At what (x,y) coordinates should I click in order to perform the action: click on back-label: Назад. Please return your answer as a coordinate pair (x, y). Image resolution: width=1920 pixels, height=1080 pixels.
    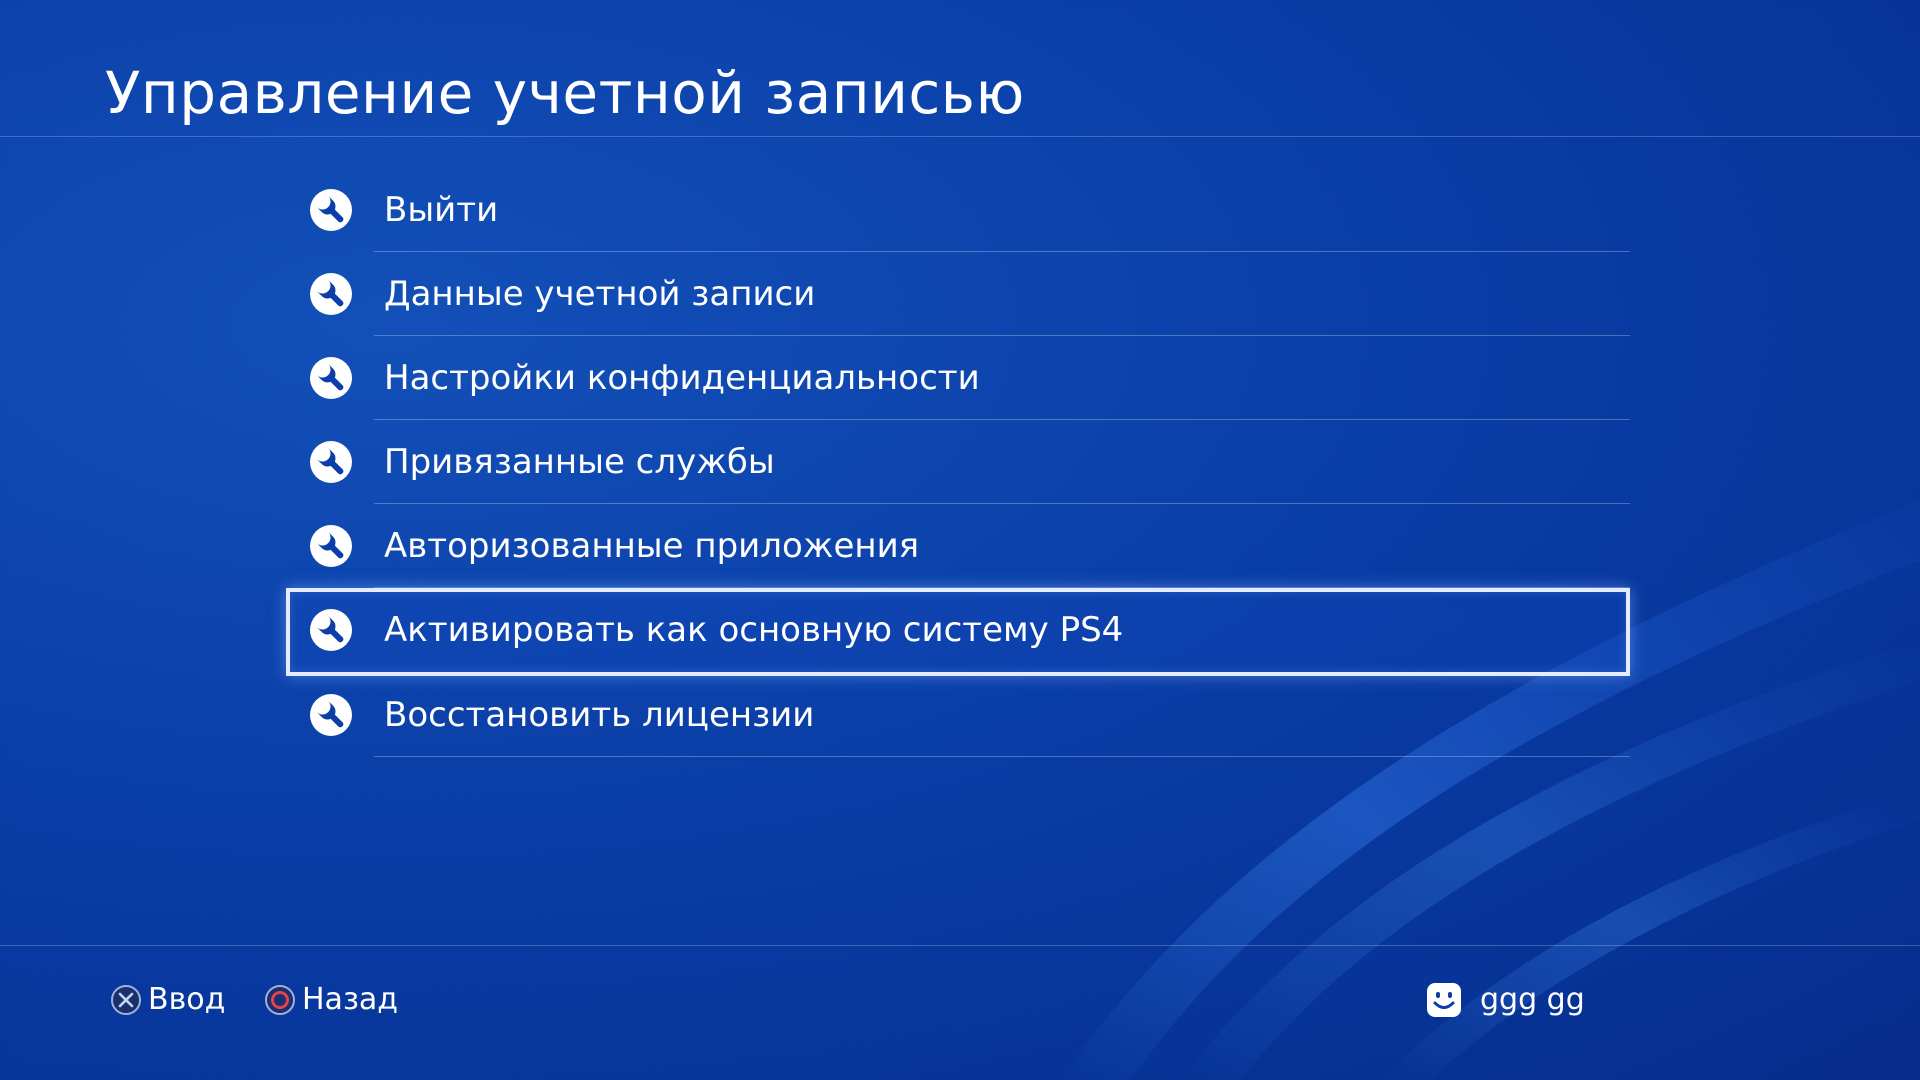
    Looking at the image, I should click on (350, 999).